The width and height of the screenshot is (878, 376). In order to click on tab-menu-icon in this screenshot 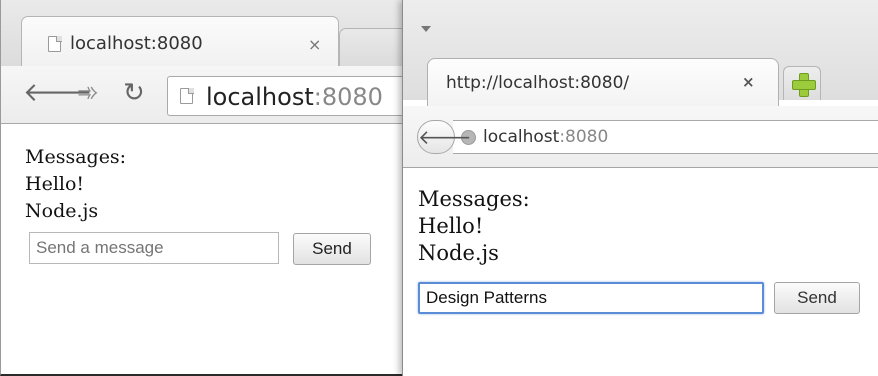, I will do `click(426, 29)`.